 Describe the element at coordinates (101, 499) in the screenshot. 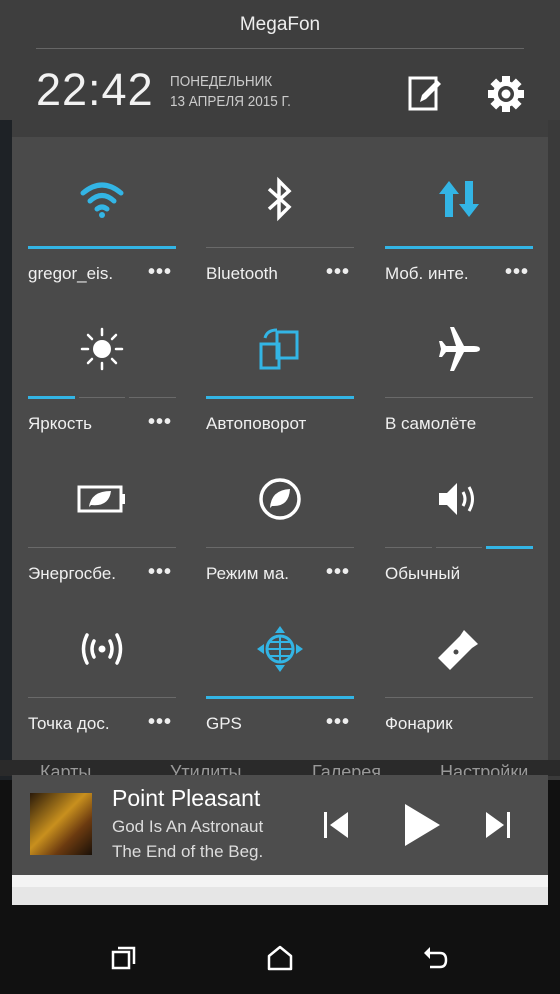

I see `power-saver-icon` at that location.